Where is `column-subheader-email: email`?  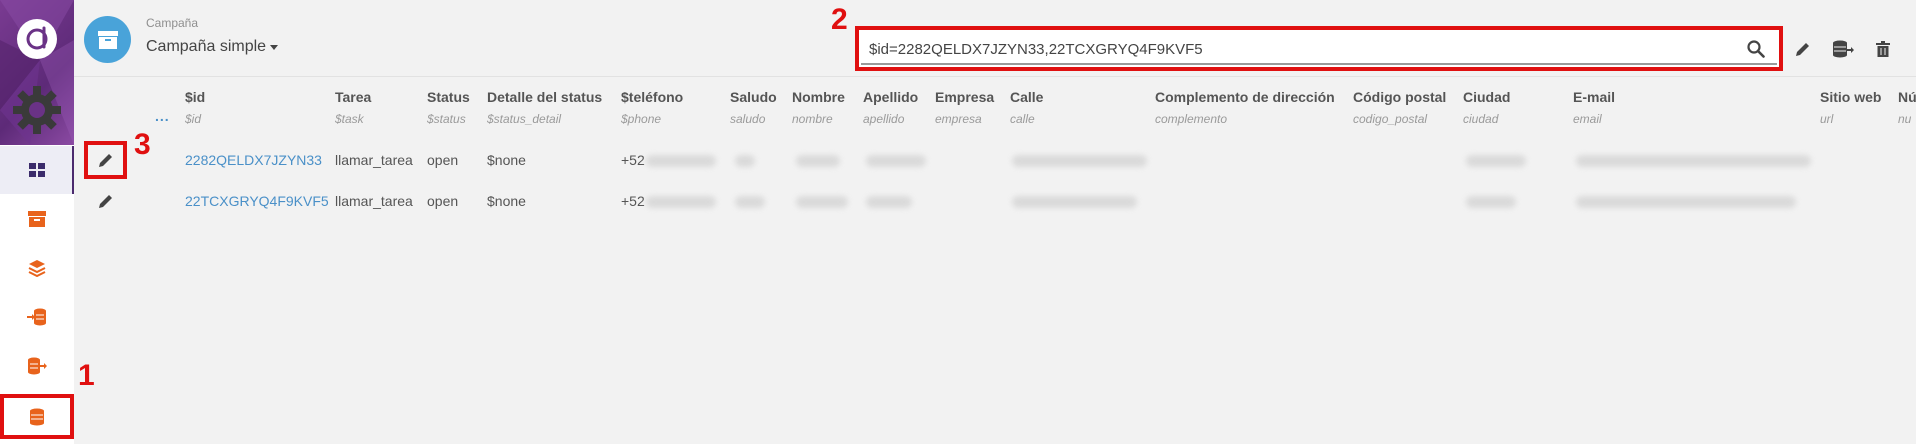
column-subheader-email: email is located at coordinates (1587, 119).